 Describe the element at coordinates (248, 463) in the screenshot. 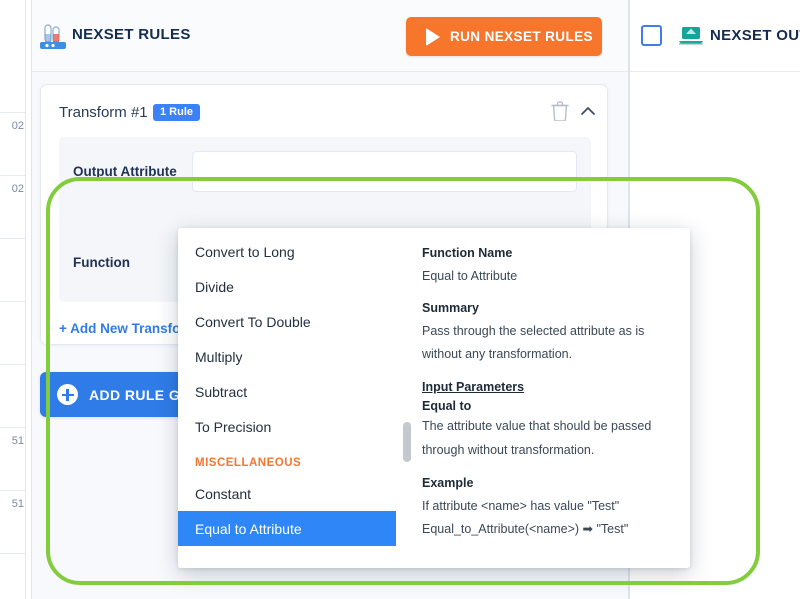

I see `dropdown-section-miscellaneous: MISCELLANEOUS` at that location.